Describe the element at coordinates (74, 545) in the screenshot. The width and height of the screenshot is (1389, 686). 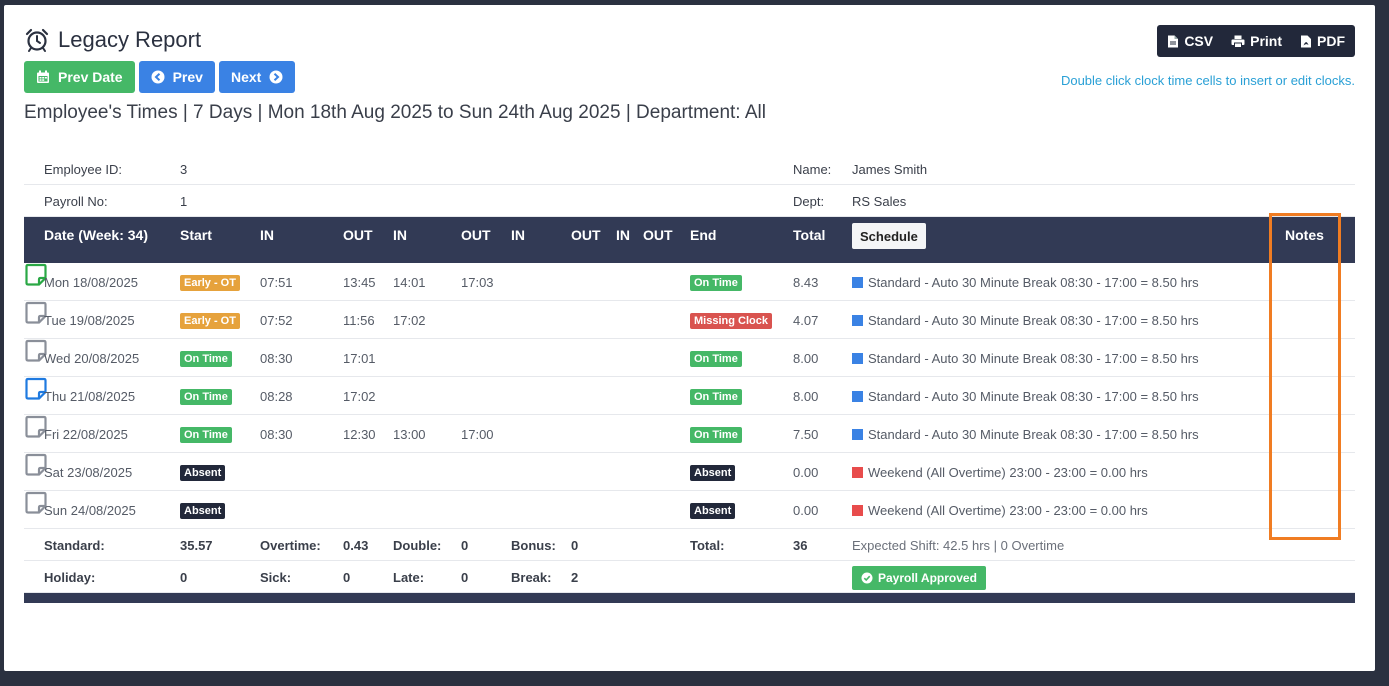
I see `standard-label: Standard:` at that location.